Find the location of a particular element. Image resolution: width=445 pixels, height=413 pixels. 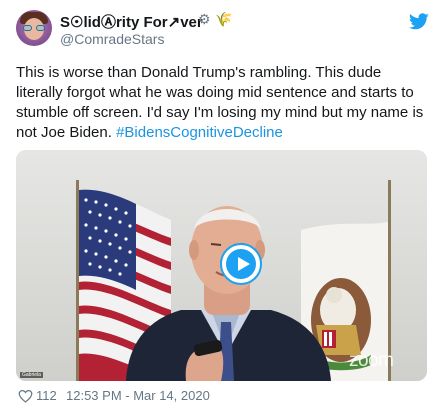

avatar is located at coordinates (34, 28).